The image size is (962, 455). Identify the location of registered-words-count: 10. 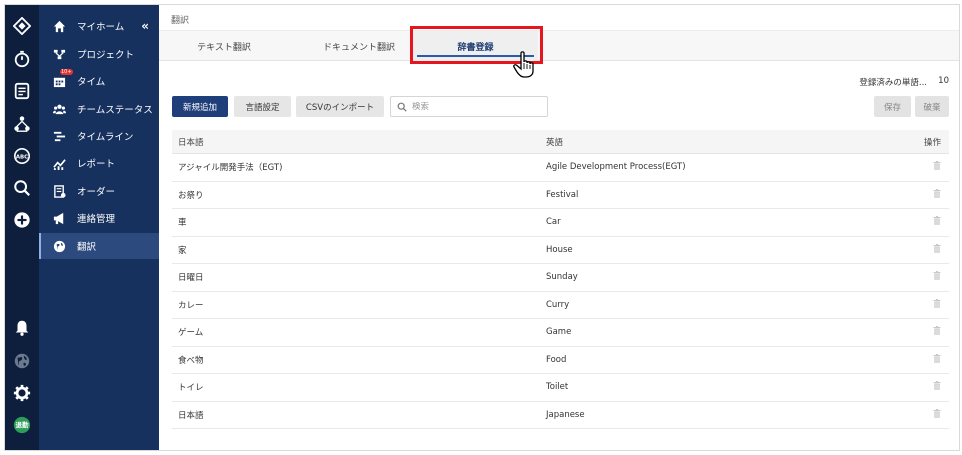
(943, 81).